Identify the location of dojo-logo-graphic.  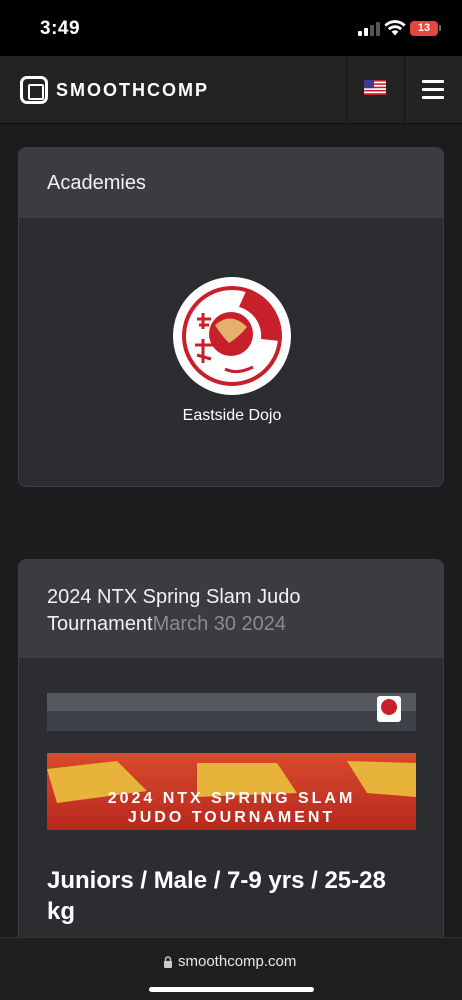
(232, 336).